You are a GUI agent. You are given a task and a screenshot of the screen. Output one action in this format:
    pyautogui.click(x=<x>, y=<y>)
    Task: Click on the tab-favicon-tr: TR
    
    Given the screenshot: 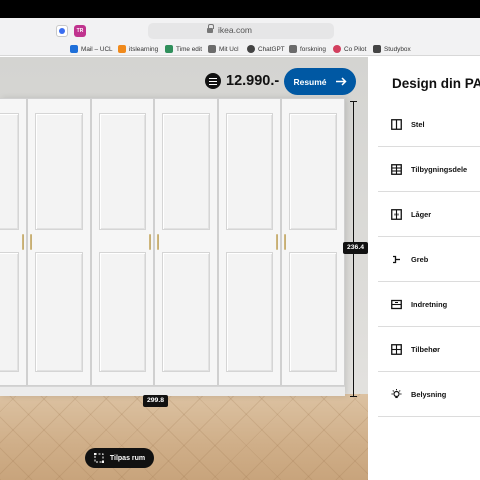 What is the action you would take?
    pyautogui.click(x=80, y=31)
    